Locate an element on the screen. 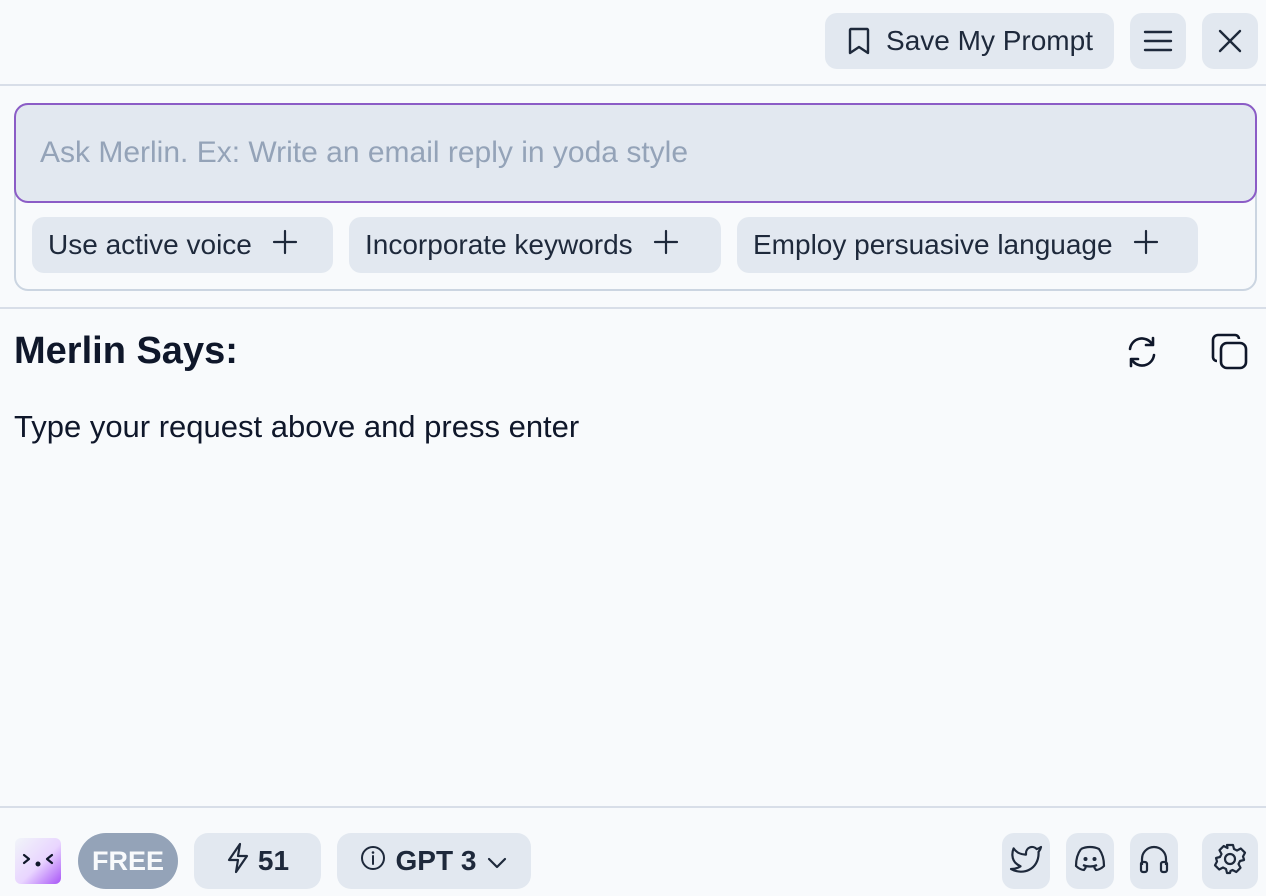 The image size is (1266, 896). support-button is located at coordinates (1154, 861).